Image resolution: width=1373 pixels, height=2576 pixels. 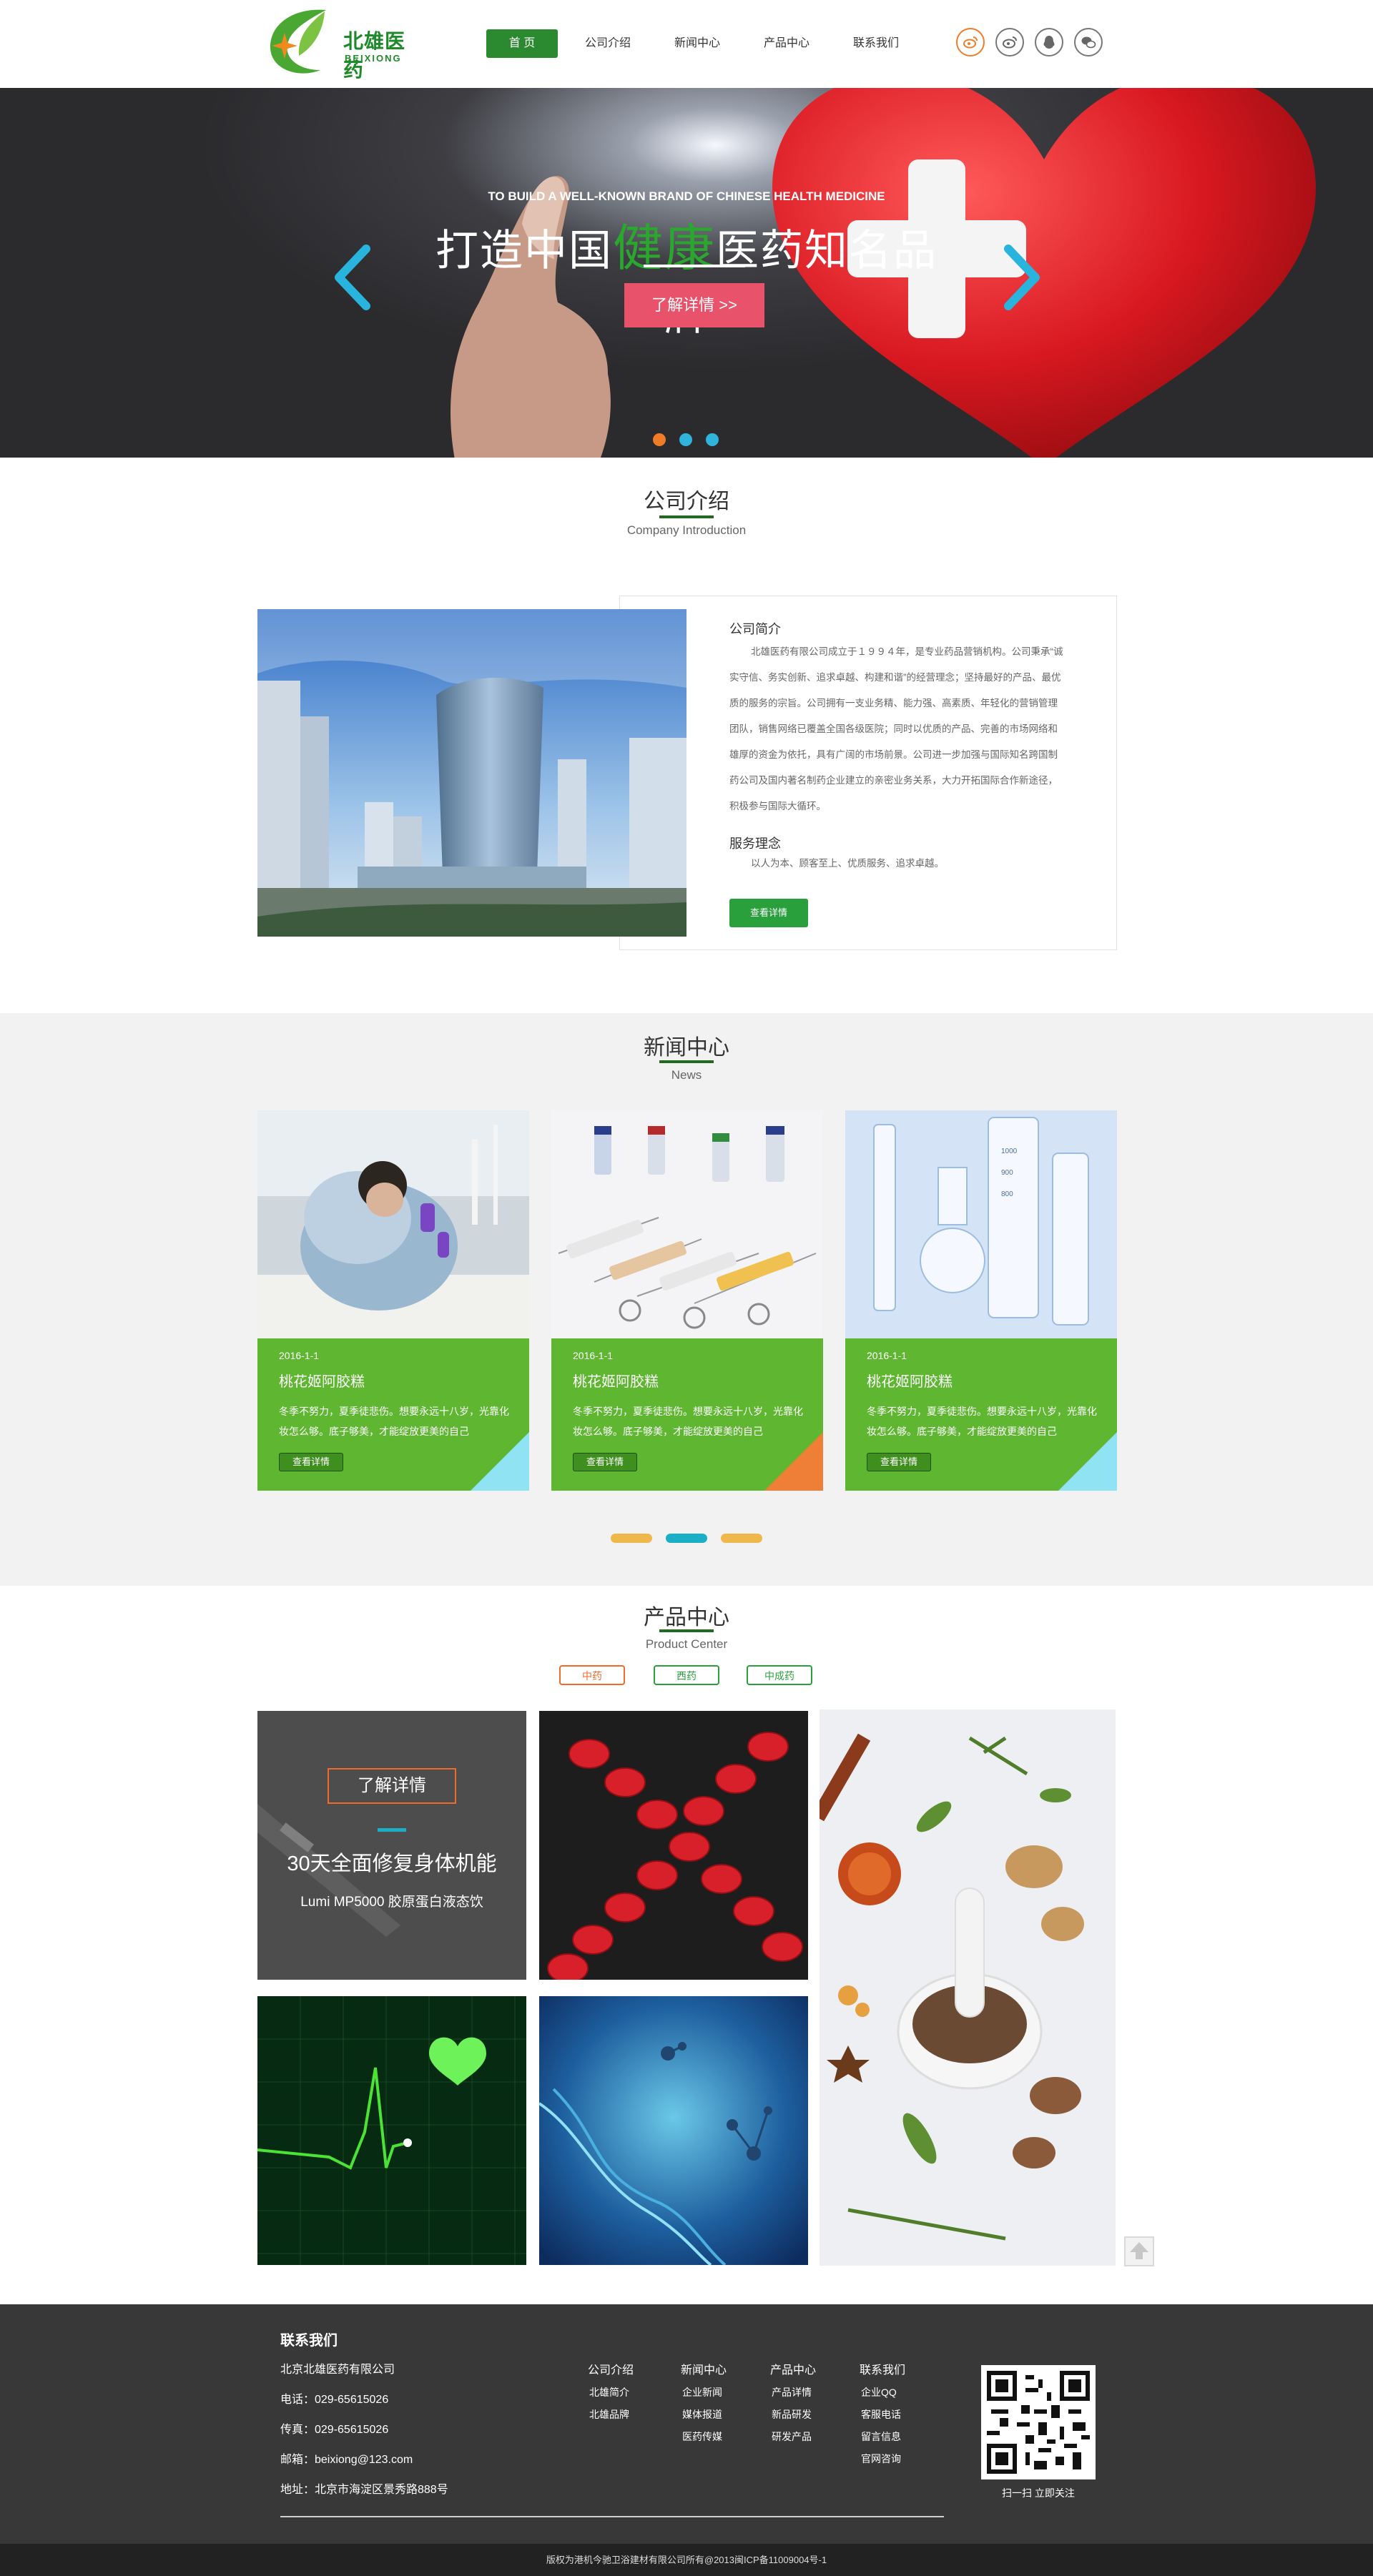 What do you see at coordinates (876, 43) in the screenshot?
I see `nav-contact: 联系我们` at bounding box center [876, 43].